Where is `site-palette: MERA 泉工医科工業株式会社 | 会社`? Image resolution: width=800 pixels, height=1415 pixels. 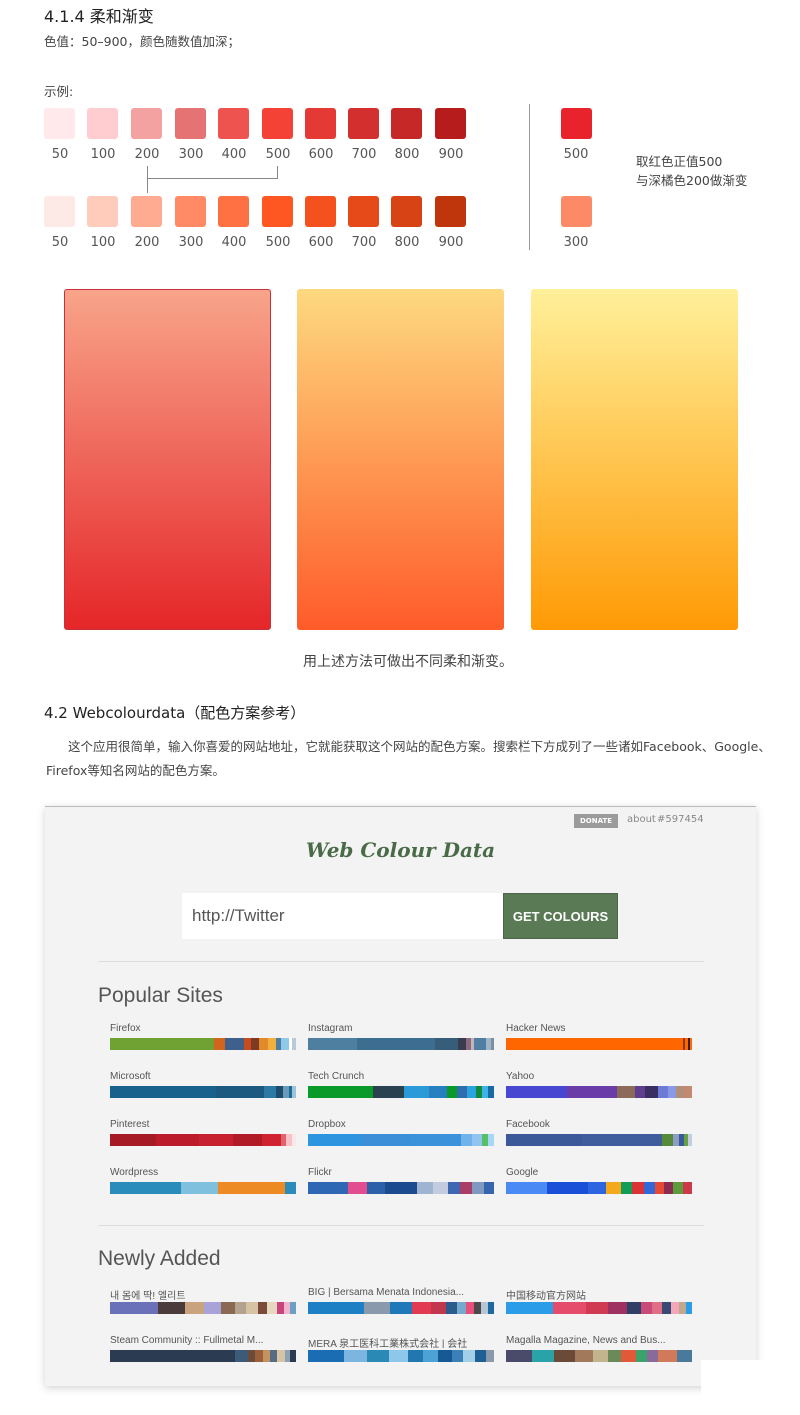 site-palette: MERA 泉工医科工業株式会社 | 会社 is located at coordinates (401, 1348).